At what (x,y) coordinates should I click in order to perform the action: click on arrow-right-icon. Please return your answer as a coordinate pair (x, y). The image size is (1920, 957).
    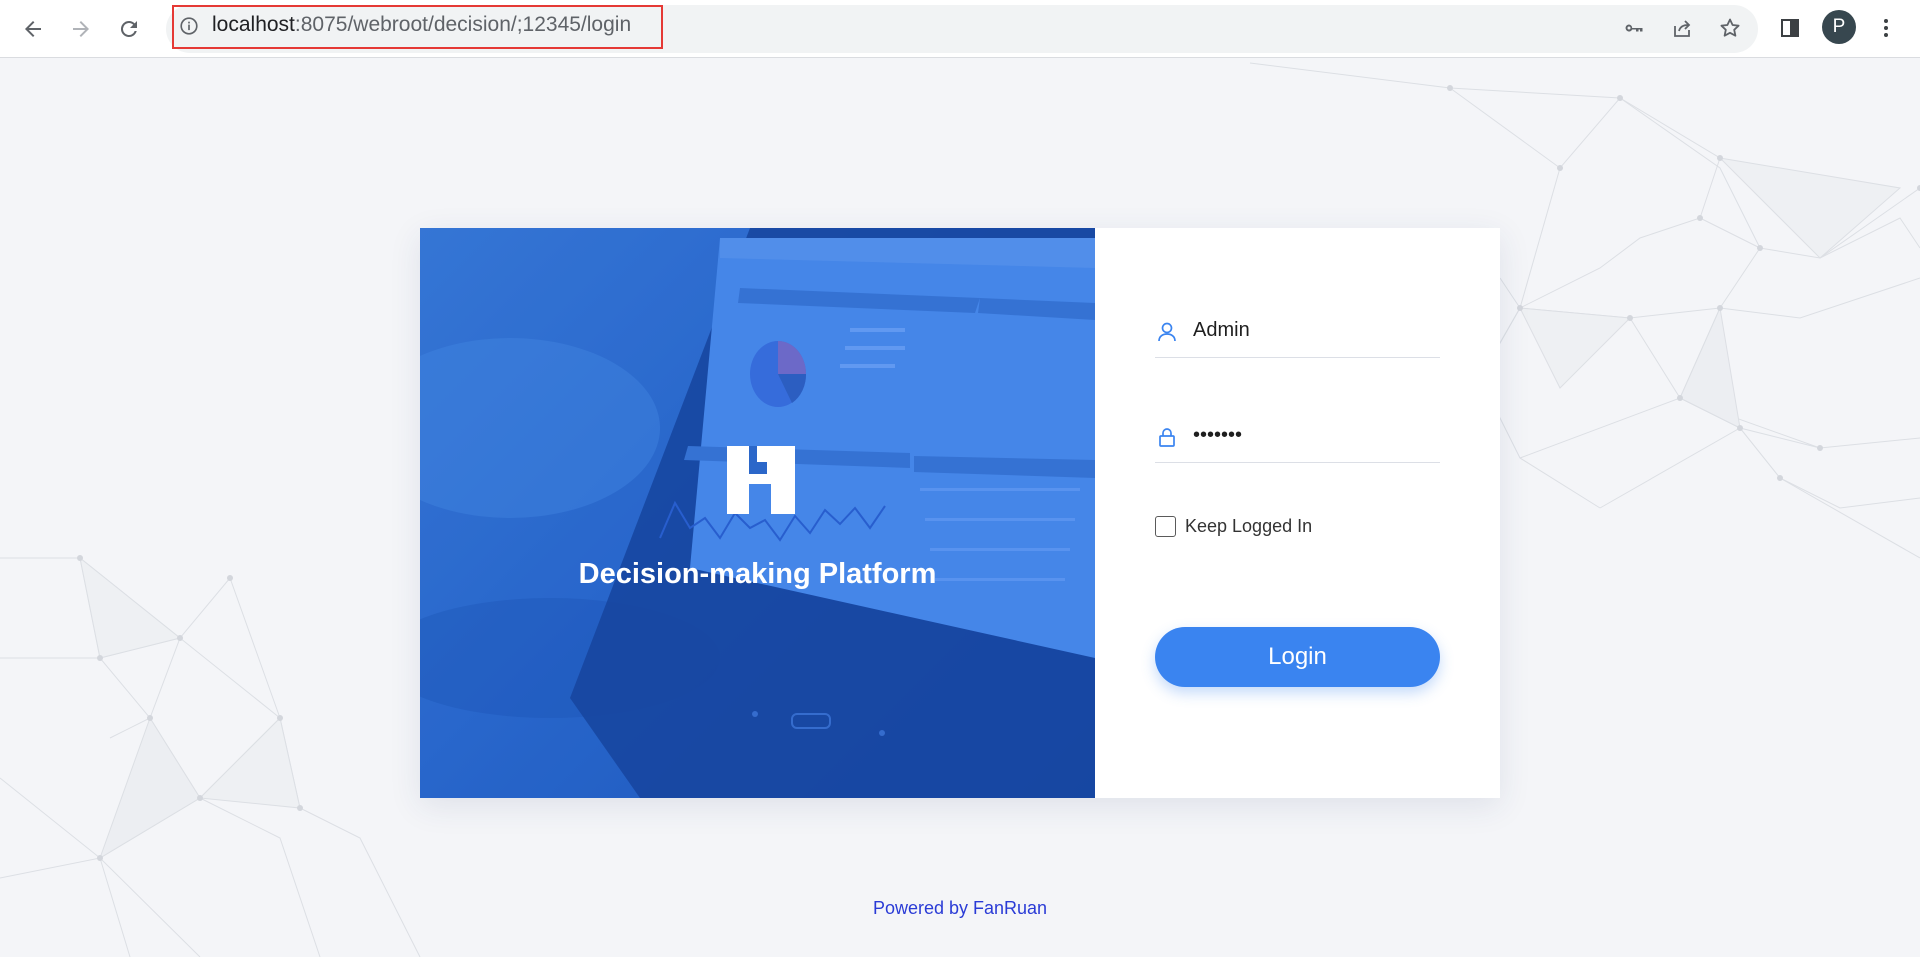
    Looking at the image, I should click on (81, 29).